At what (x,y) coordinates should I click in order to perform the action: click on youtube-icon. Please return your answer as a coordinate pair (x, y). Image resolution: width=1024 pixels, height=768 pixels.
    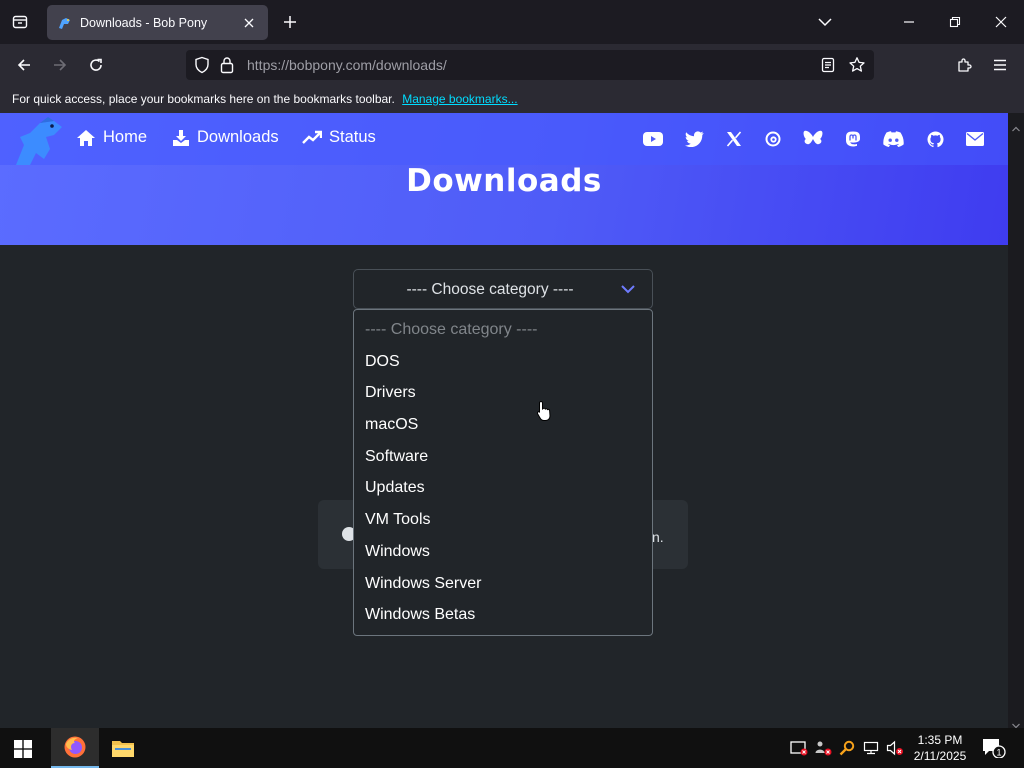
    Looking at the image, I should click on (653, 139).